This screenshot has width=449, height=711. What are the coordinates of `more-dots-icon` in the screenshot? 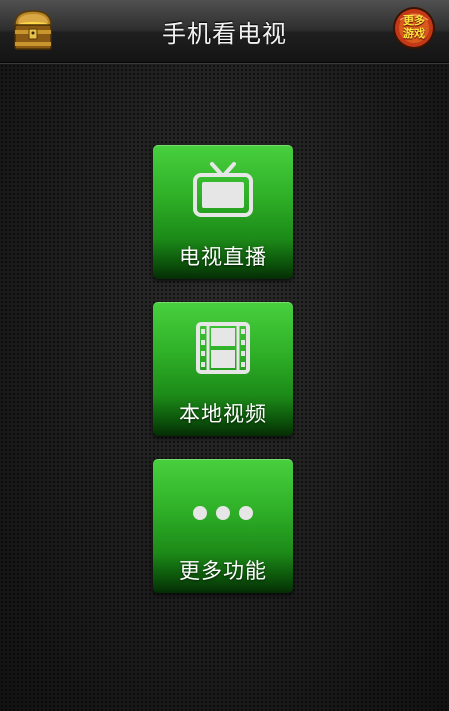 It's located at (223, 513).